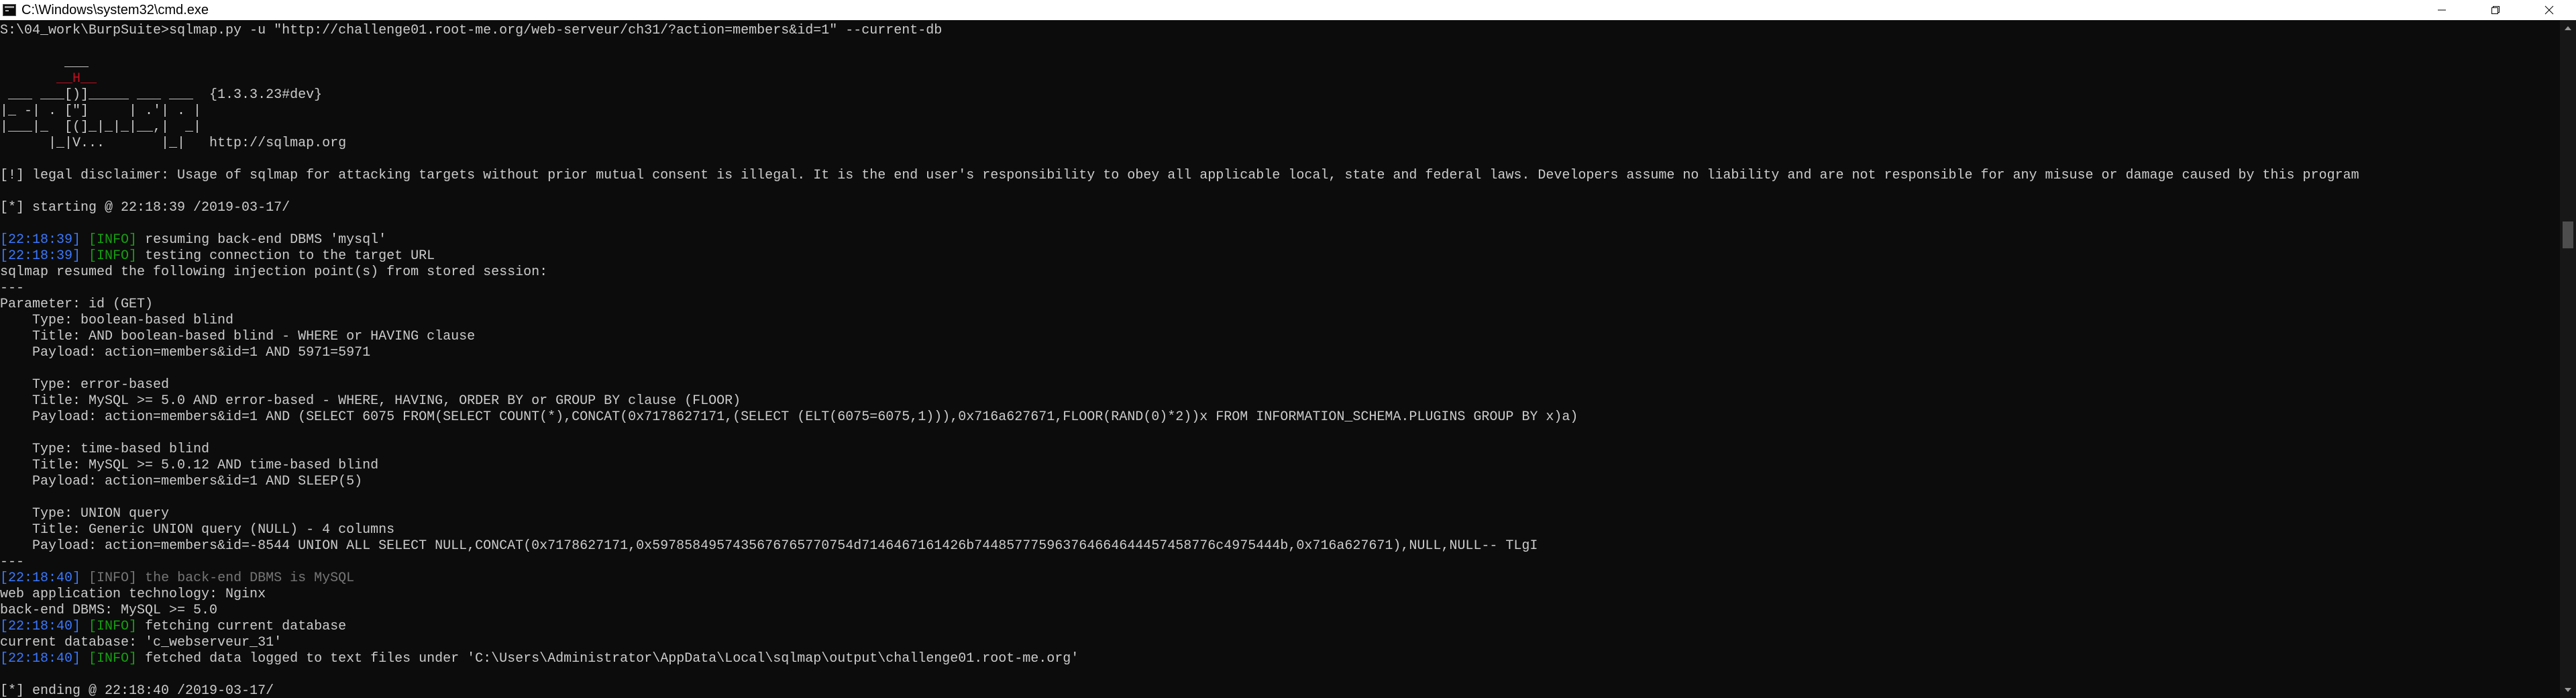 This screenshot has height=698, width=2576. I want to click on chevron-up-icon, so click(2568, 28).